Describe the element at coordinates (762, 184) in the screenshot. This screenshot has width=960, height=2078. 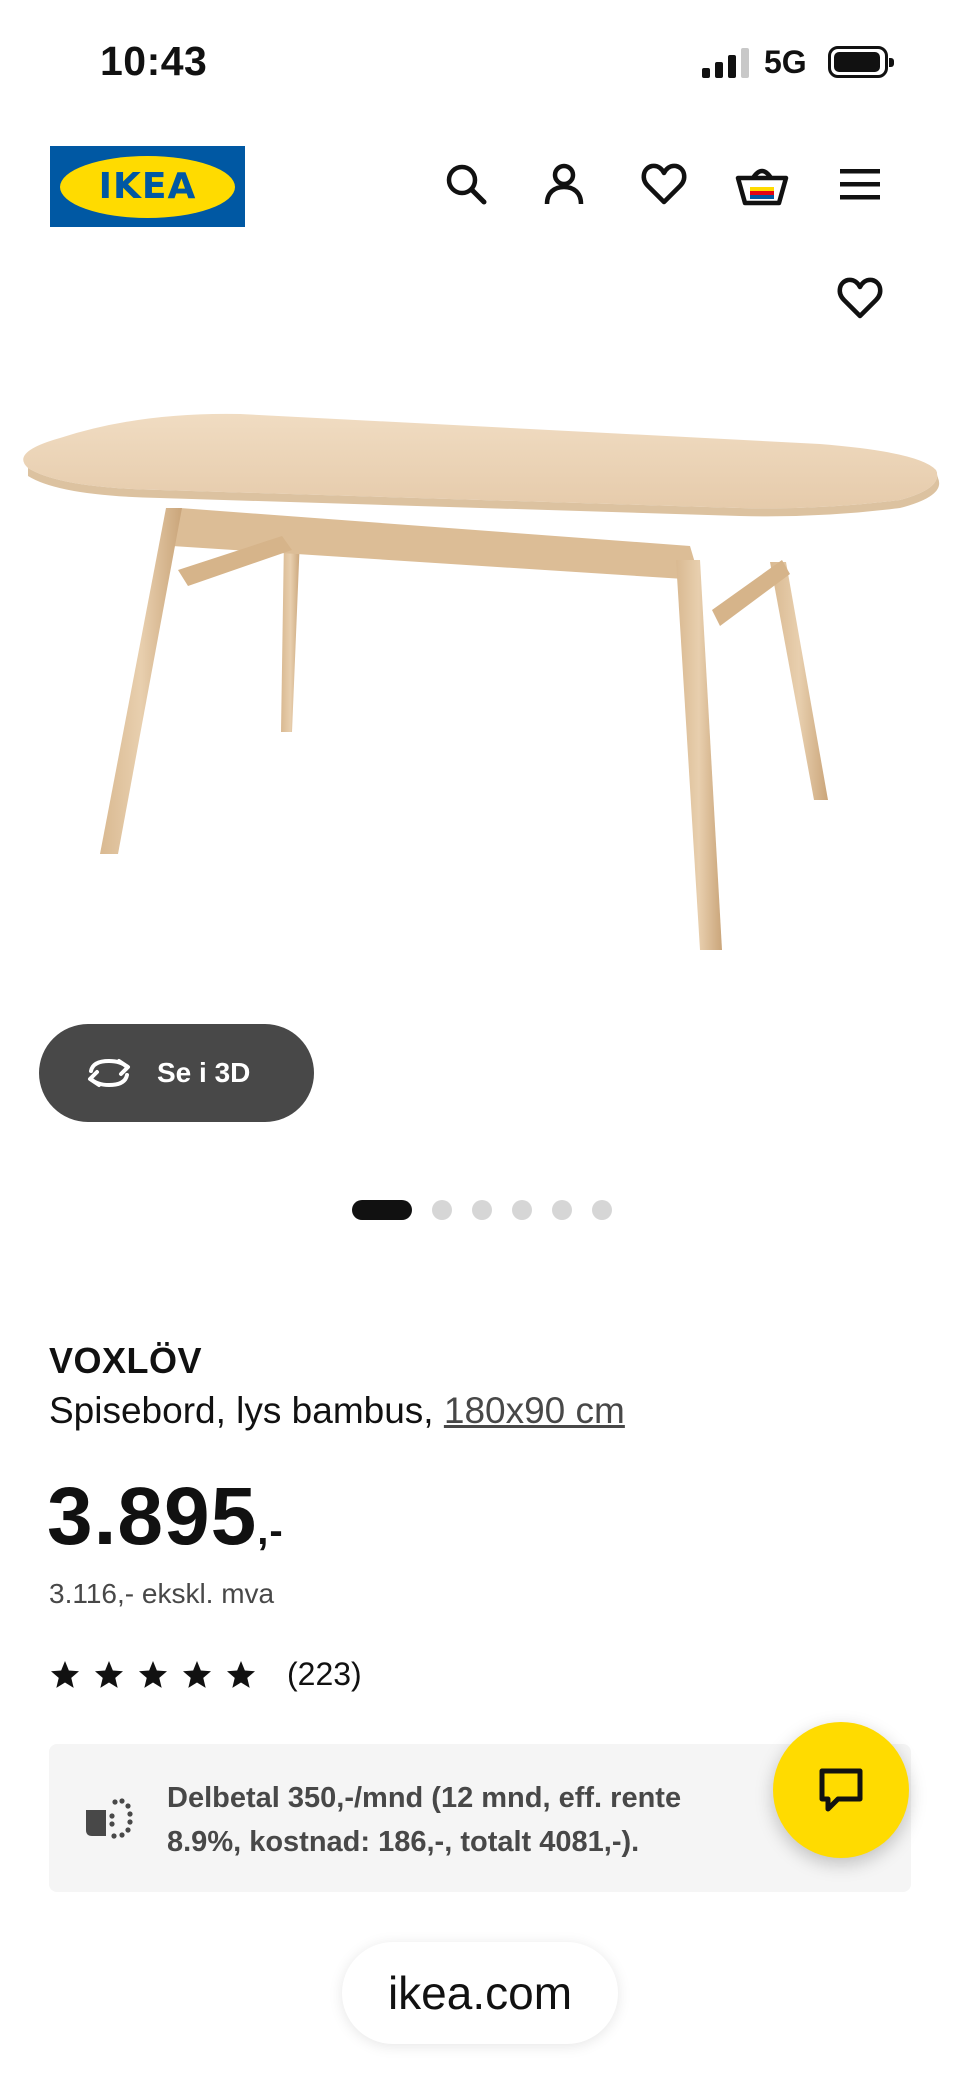
I see `basket-icon` at that location.